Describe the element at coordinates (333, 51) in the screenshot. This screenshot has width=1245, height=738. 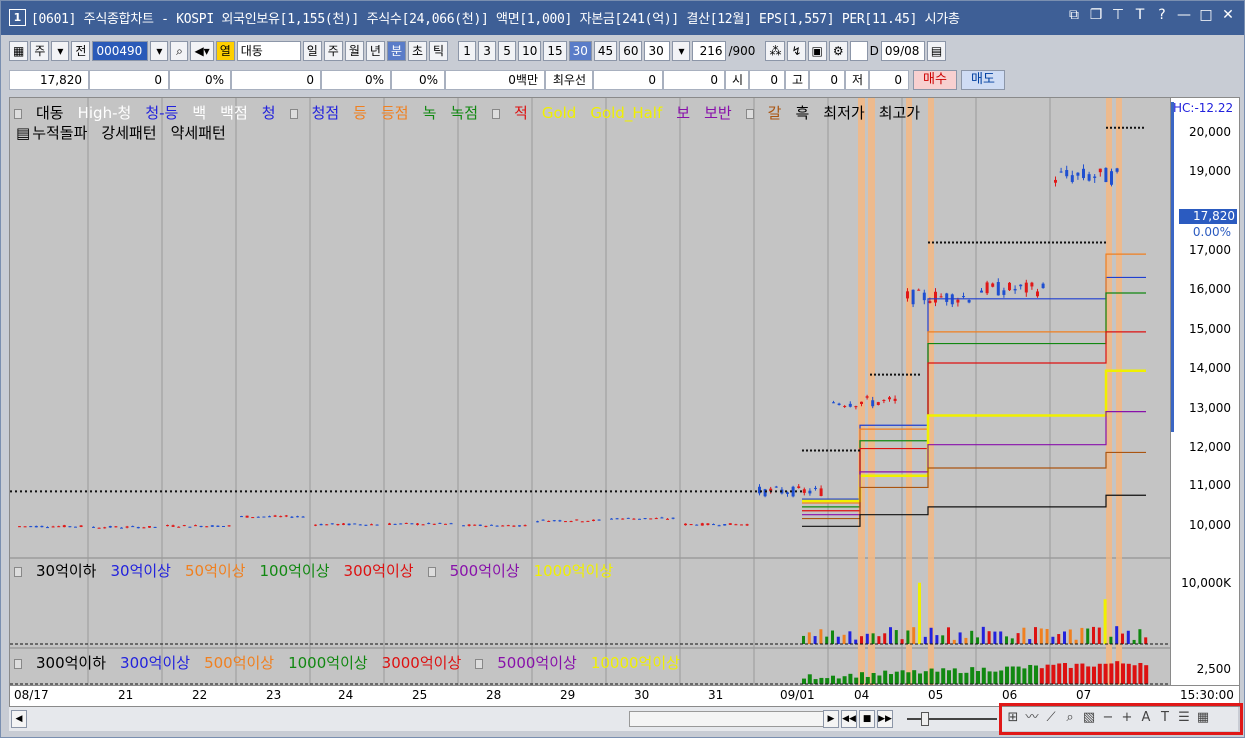
I see `period-week: 주` at that location.